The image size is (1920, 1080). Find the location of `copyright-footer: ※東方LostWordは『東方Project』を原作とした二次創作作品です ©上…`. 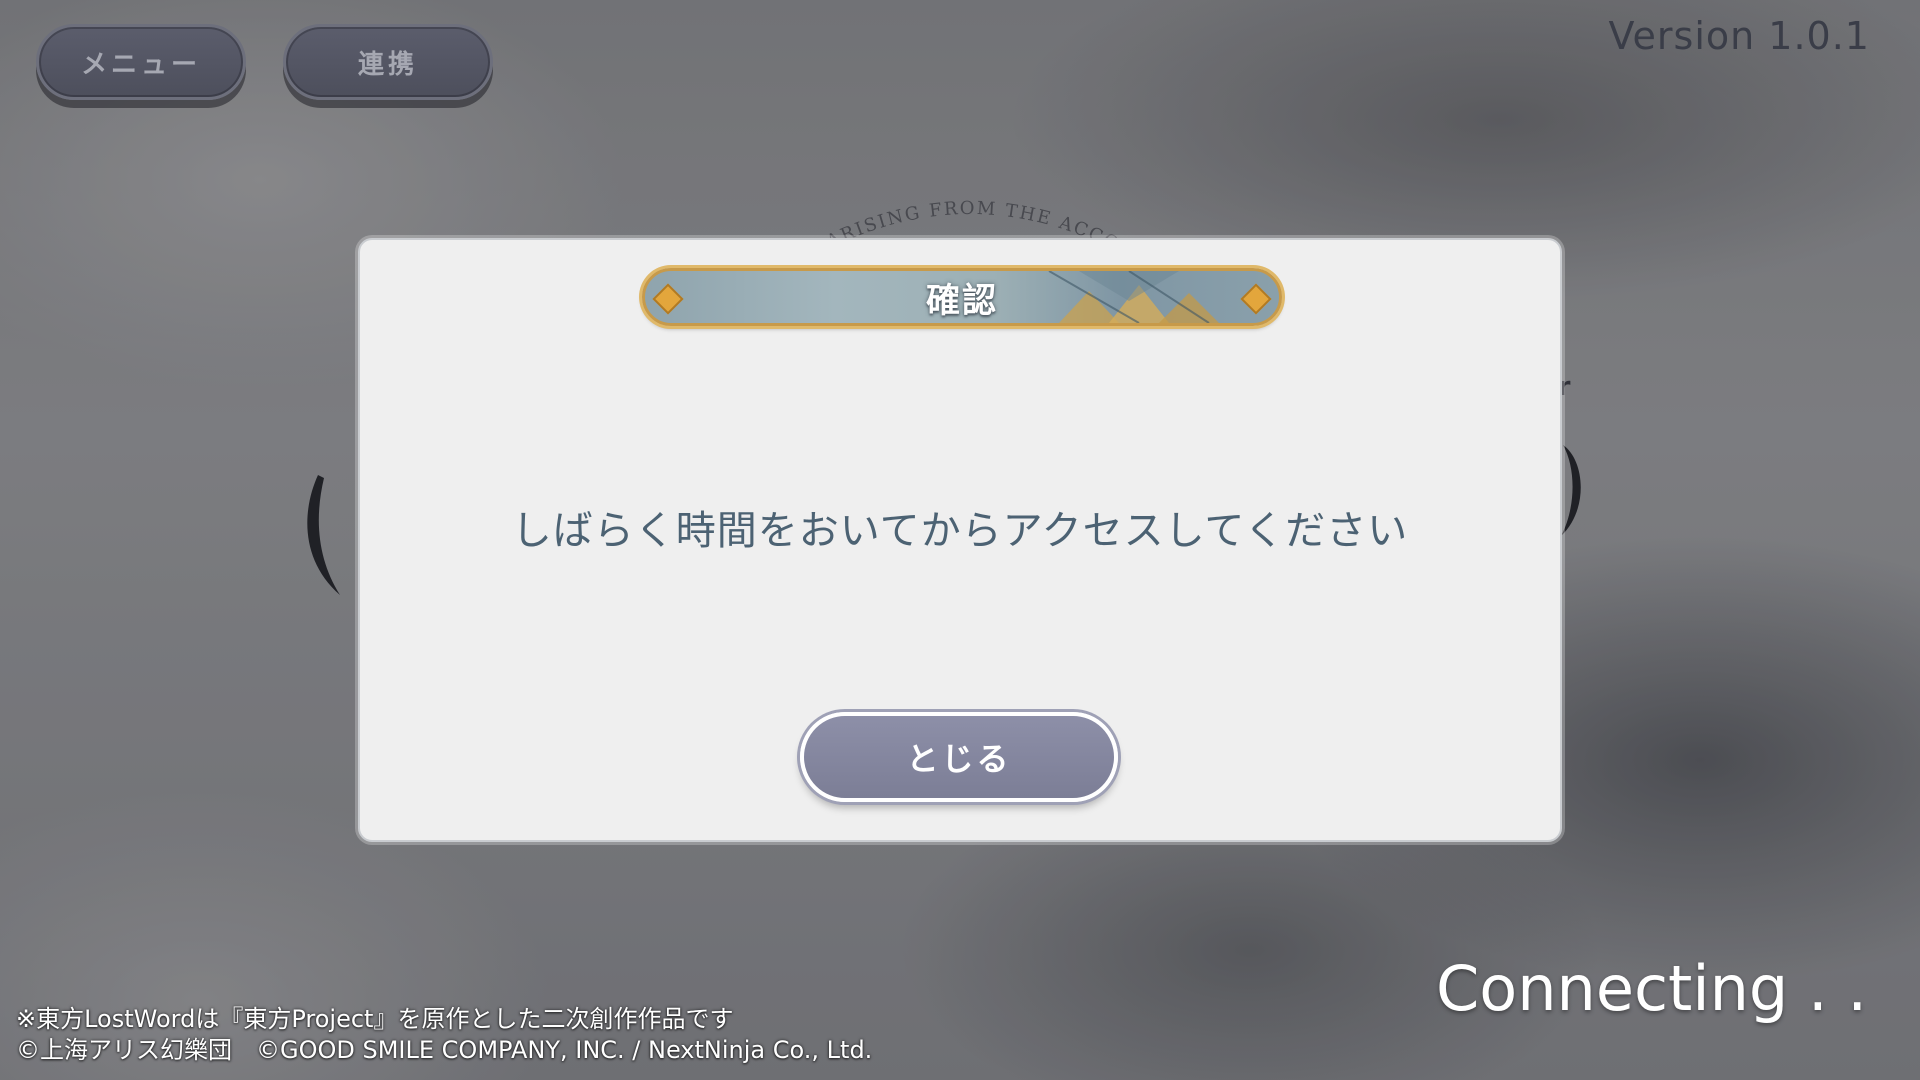

copyright-footer: ※東方LostWordは『東方Project』を原作とした二次創作作品です ©上… is located at coordinates (444, 1035).